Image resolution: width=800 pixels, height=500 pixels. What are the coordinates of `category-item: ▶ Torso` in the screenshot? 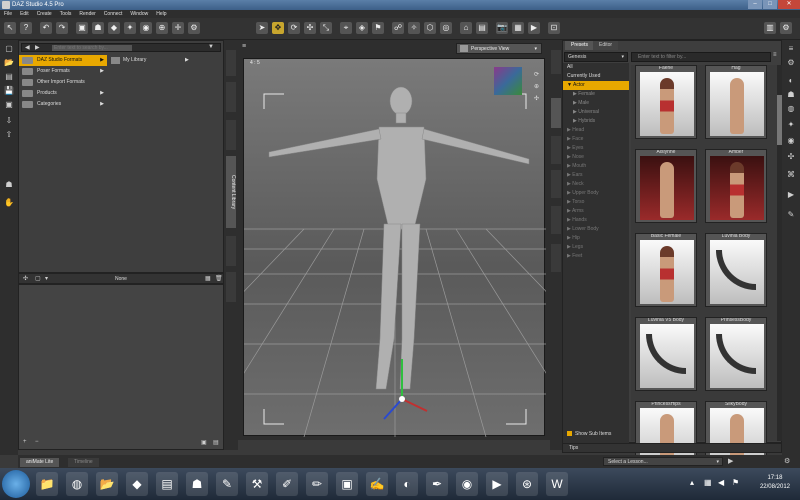 It's located at (596, 202).